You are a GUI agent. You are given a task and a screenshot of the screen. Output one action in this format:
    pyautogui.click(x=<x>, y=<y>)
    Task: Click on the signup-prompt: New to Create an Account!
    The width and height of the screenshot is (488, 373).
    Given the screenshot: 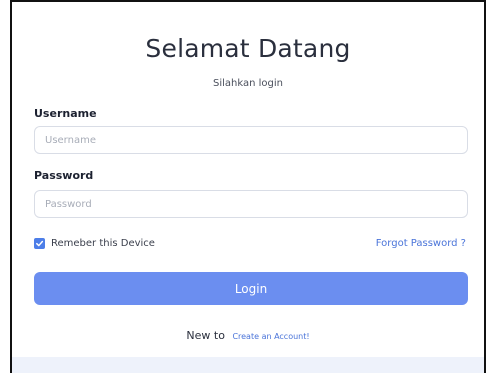 What is the action you would take?
    pyautogui.click(x=248, y=335)
    